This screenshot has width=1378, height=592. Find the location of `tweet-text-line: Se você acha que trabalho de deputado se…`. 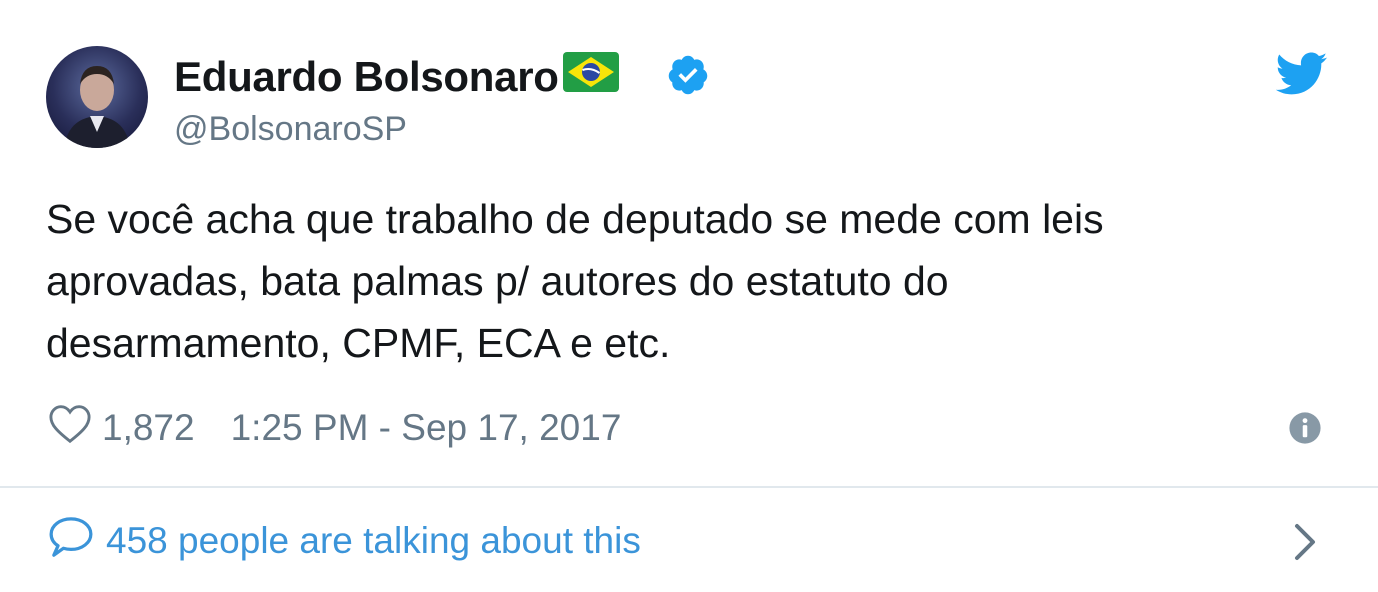

tweet-text-line: Se você acha que trabalho de deputado se… is located at coordinates (575, 219).